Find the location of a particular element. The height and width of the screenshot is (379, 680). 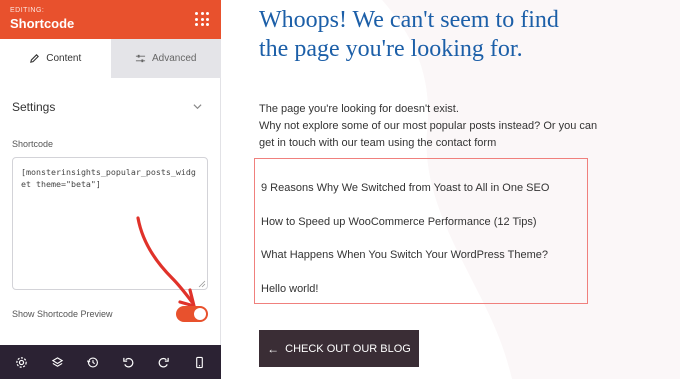

layers-icon is located at coordinates (57, 362).